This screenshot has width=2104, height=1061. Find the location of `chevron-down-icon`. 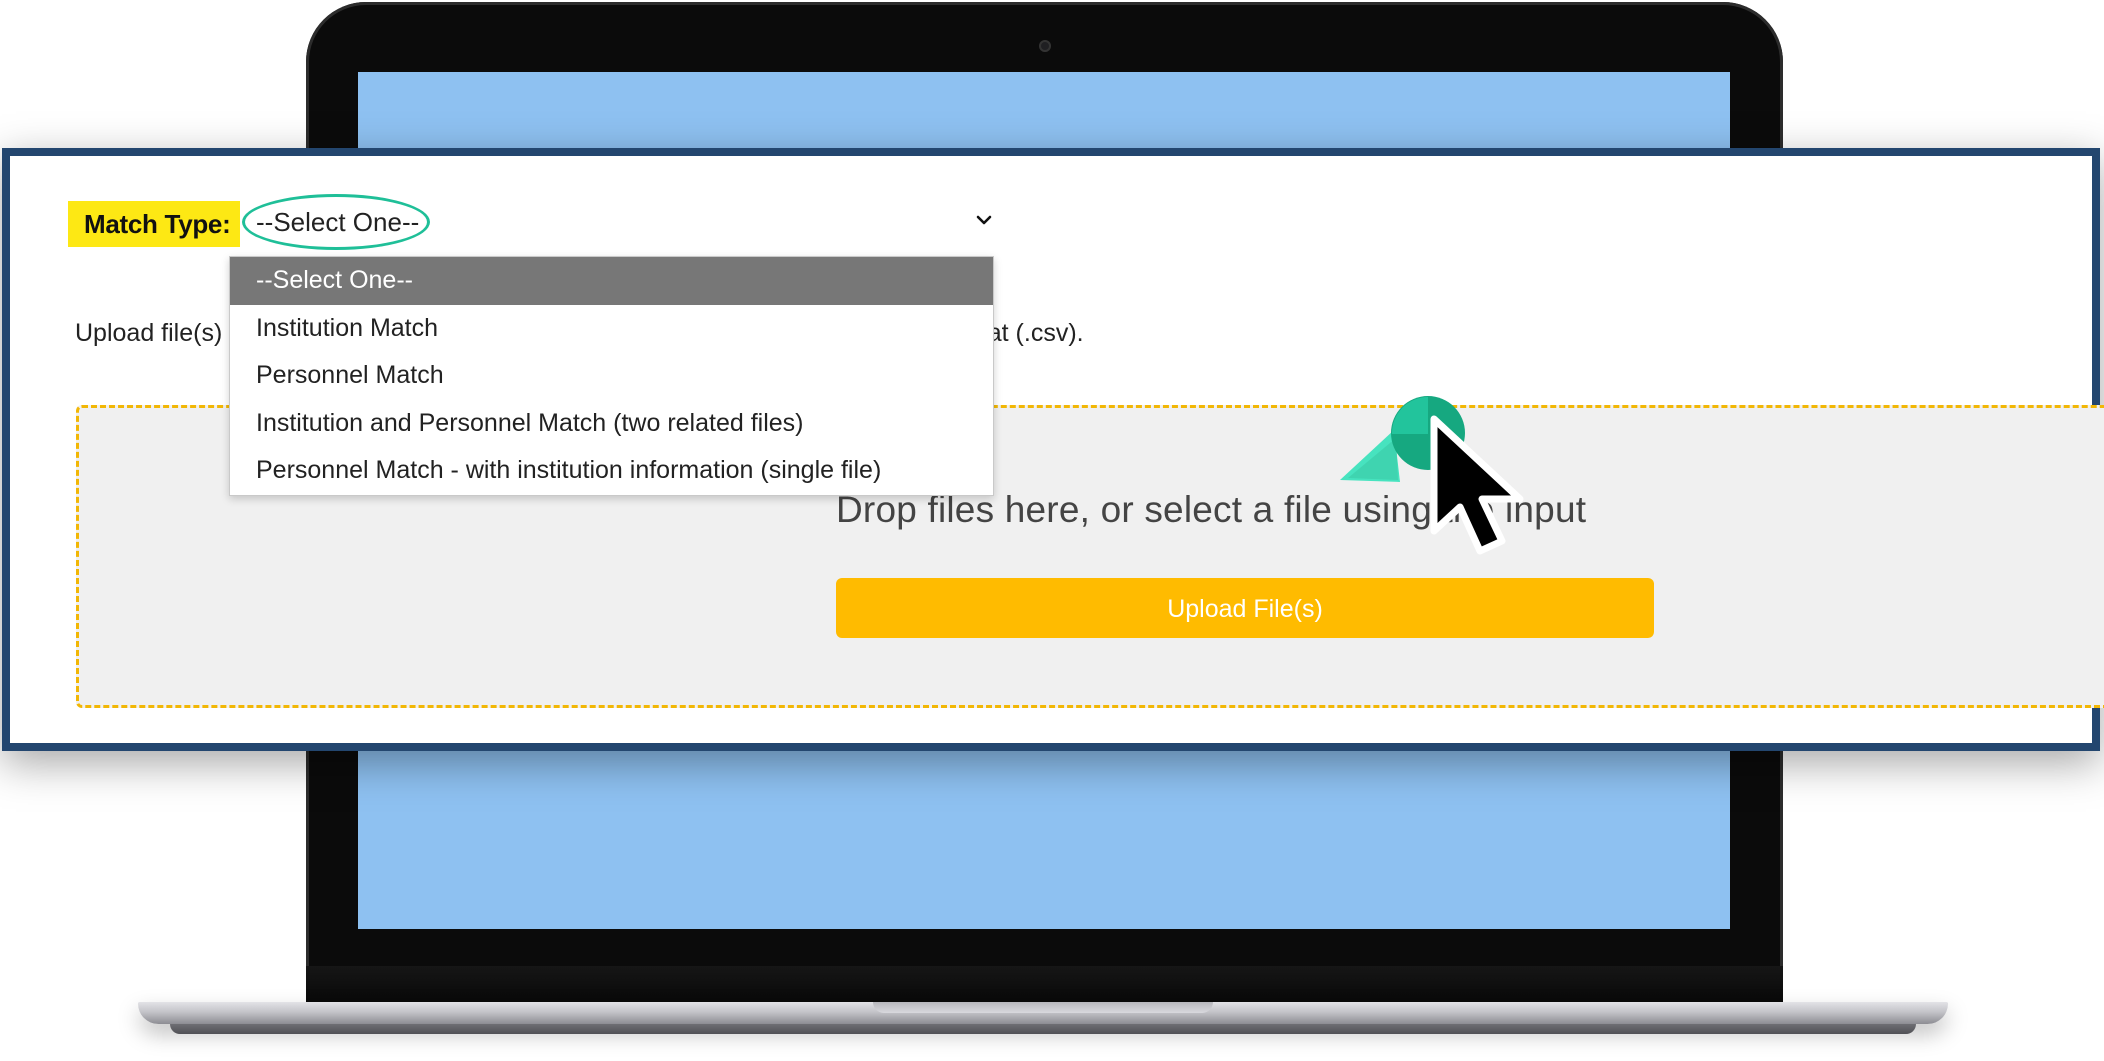

chevron-down-icon is located at coordinates (984, 220).